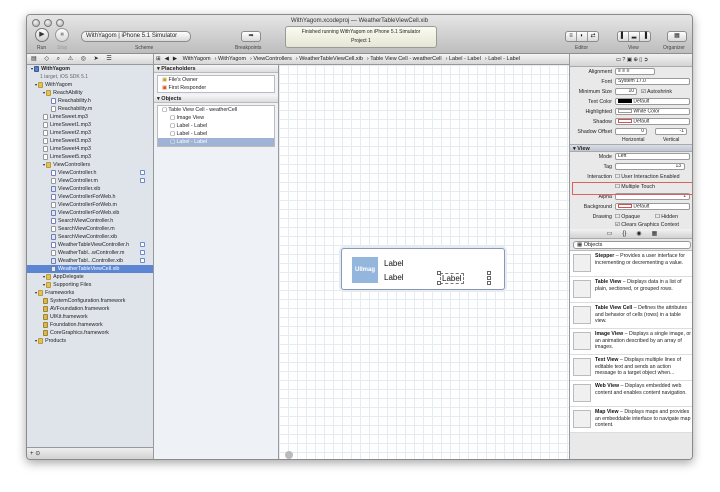  I want to click on navigator-item: WeatherTabl...Controller.xib, so click(90, 261).